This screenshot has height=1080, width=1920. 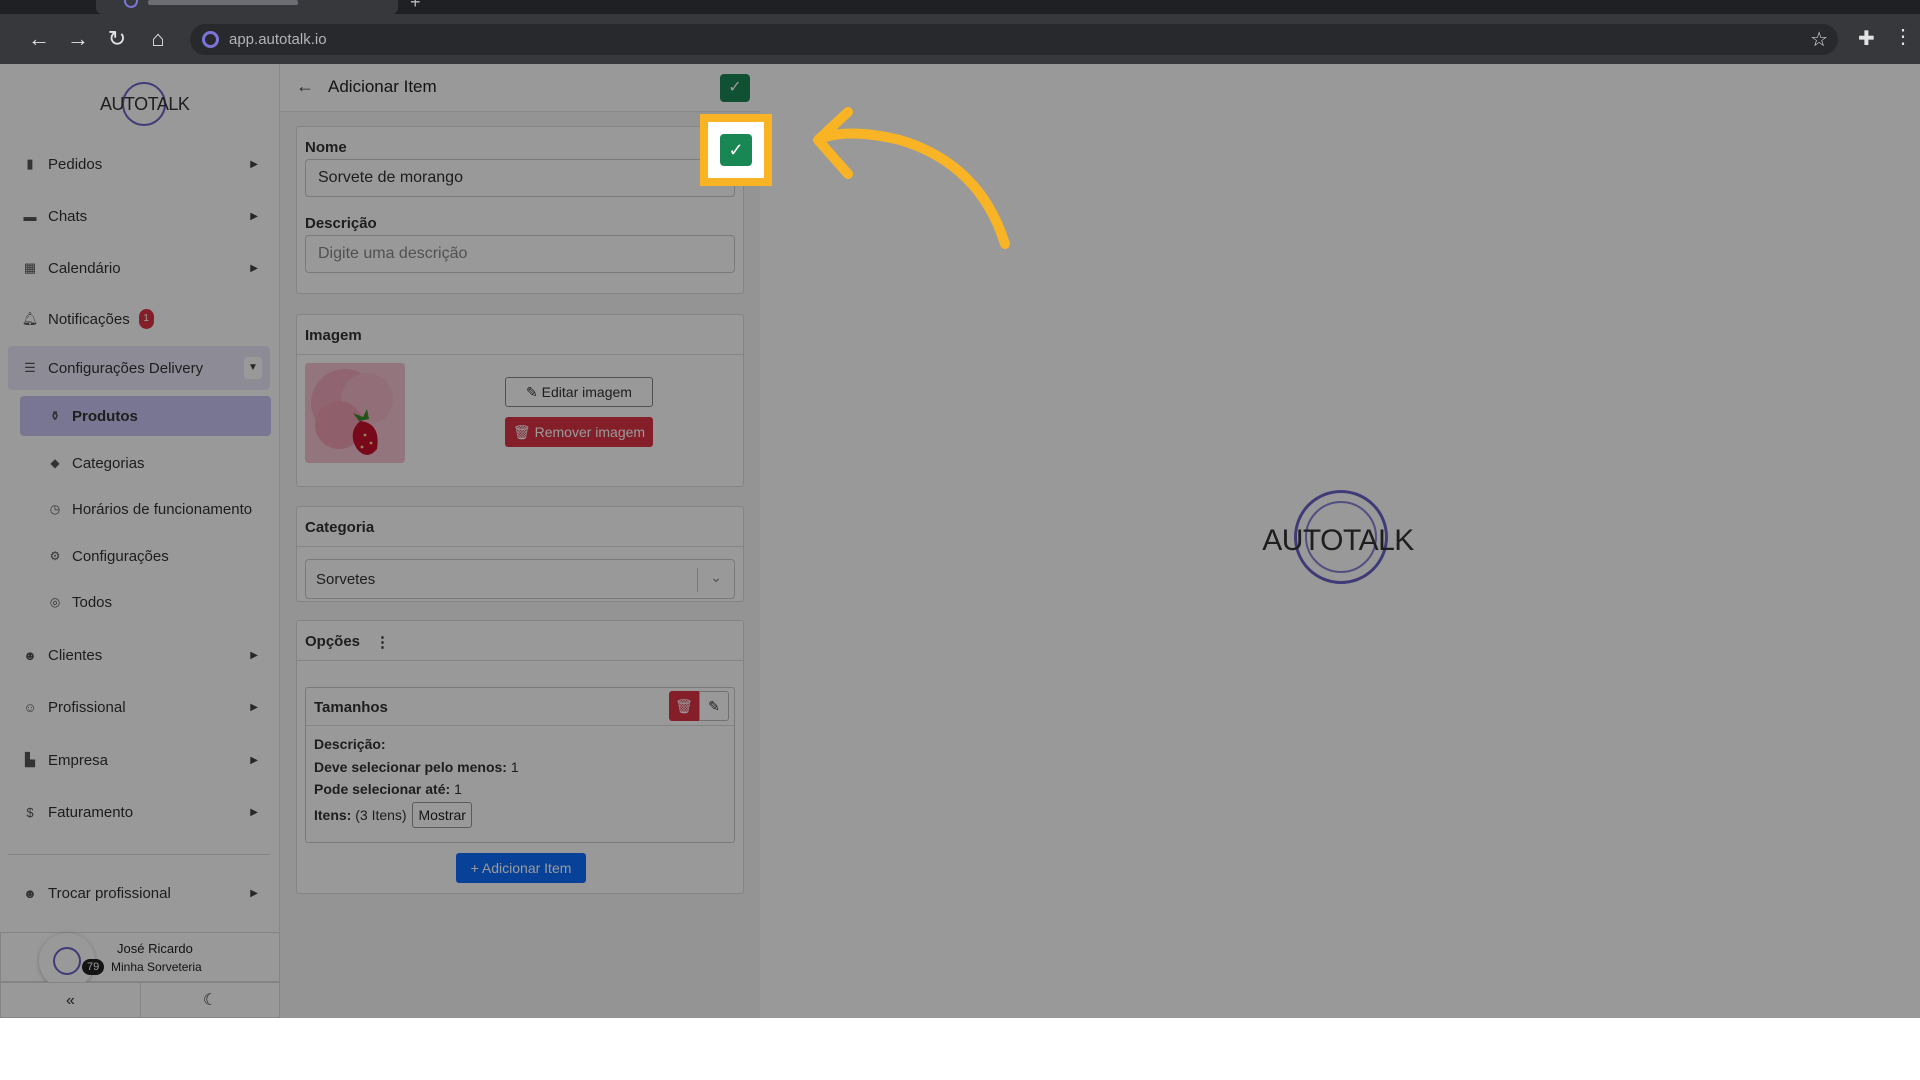 I want to click on sidebar-item-calendario: ▦ Calendário ▶, so click(x=139, y=268).